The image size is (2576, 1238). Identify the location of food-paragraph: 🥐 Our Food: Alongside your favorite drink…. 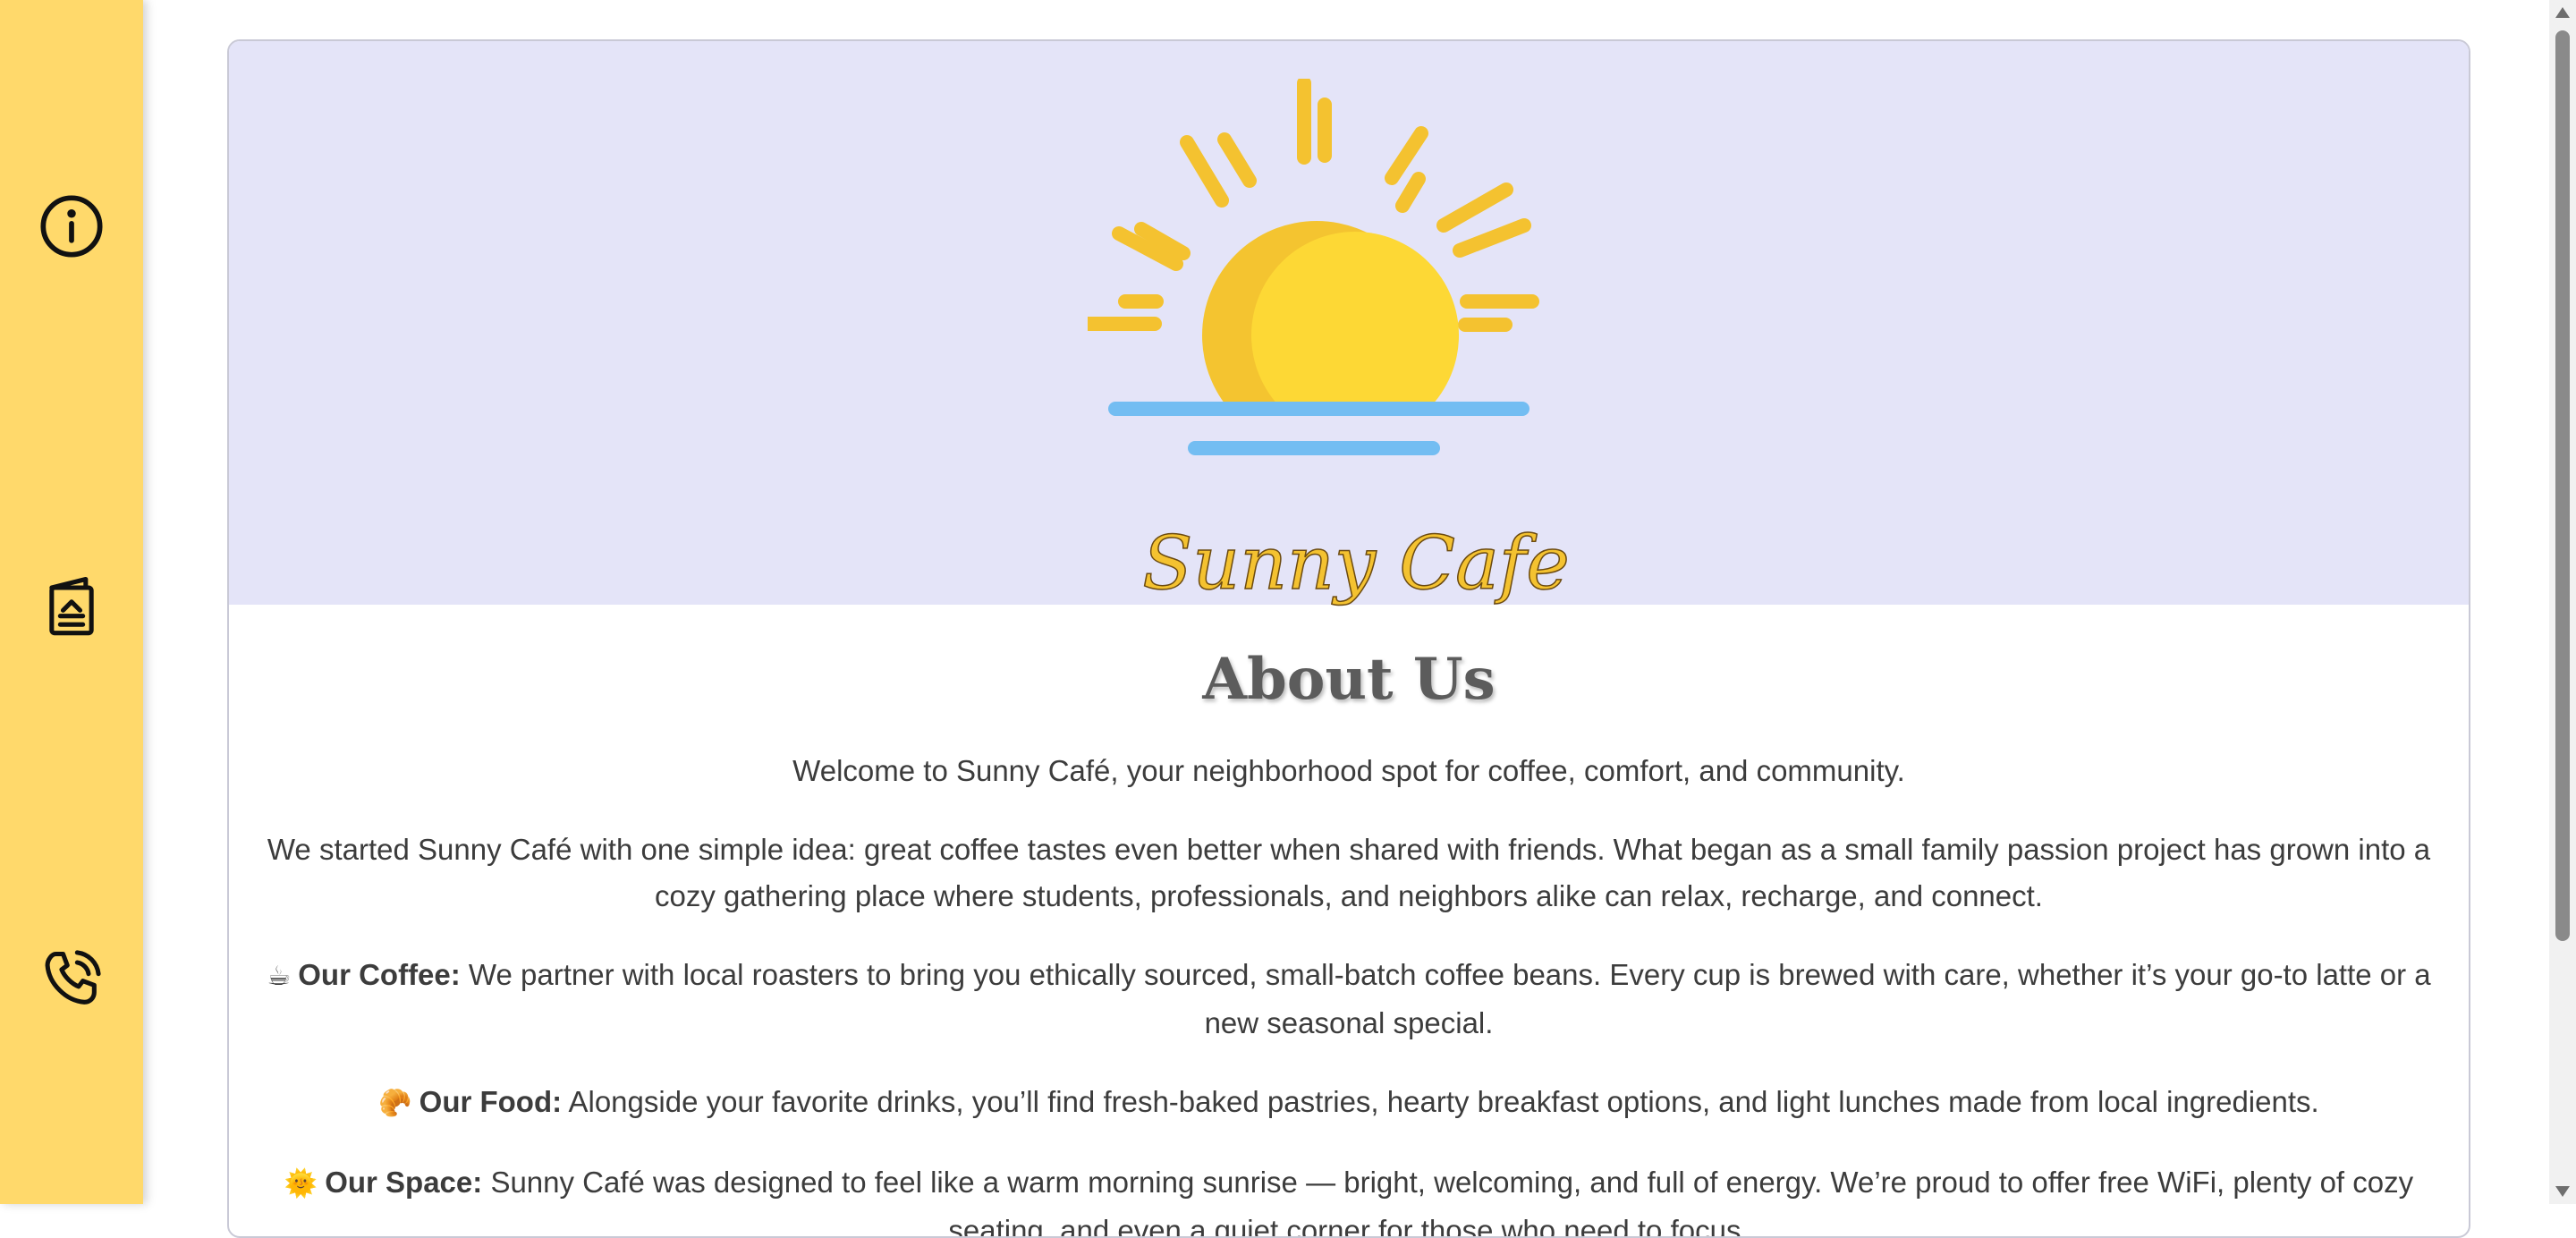
(1349, 1103).